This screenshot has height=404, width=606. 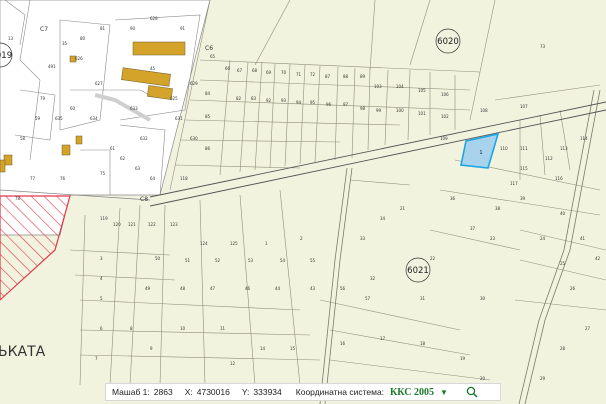 I want to click on scale-value: 2863, so click(x=163, y=392).